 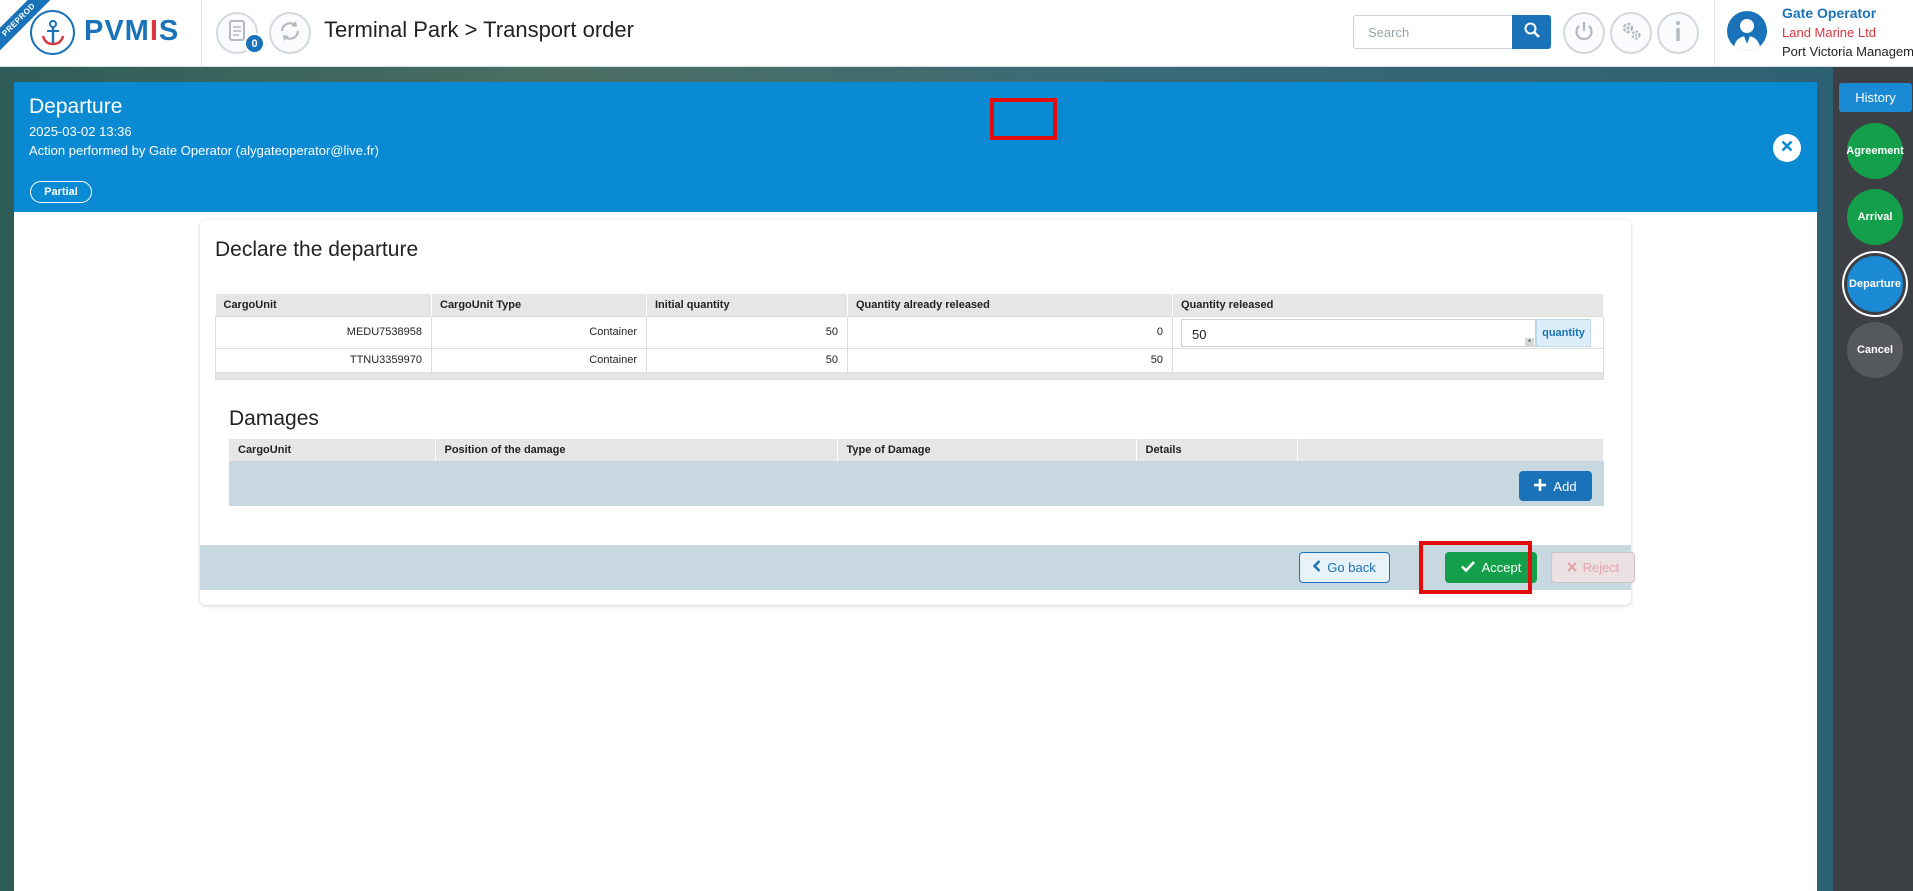 I want to click on user-avatar-icon, so click(x=1747, y=31).